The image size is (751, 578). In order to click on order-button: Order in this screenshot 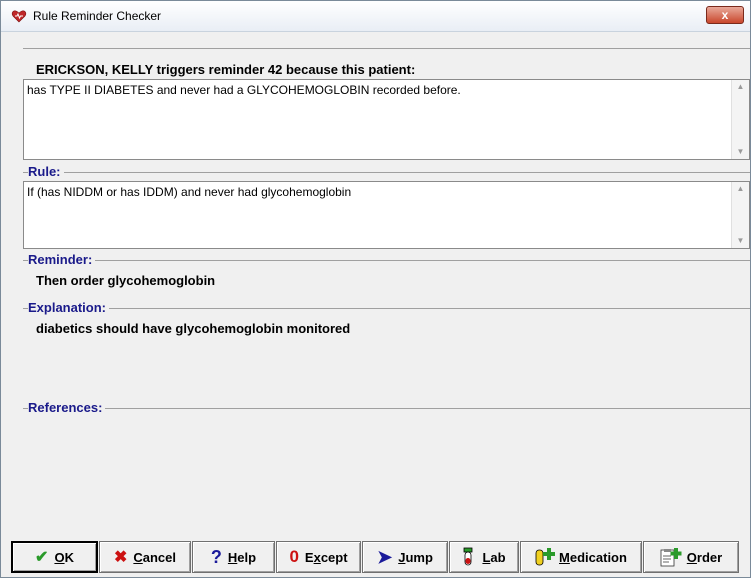, I will do `click(691, 557)`.